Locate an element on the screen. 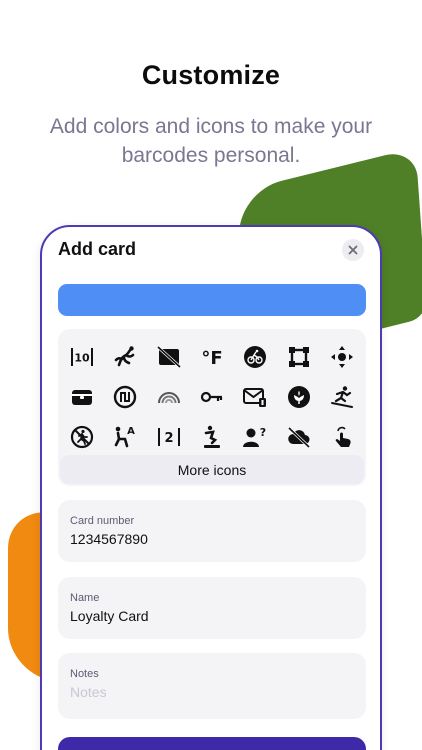 This screenshot has width=422, height=750. name-label: Name is located at coordinates (85, 598).